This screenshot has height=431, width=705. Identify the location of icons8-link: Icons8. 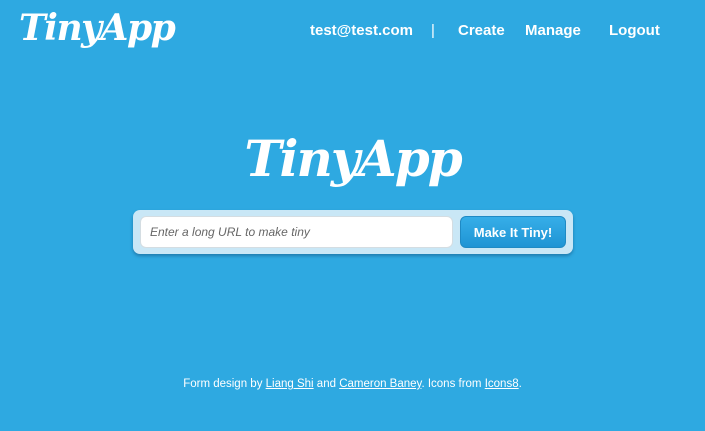
(502, 384).